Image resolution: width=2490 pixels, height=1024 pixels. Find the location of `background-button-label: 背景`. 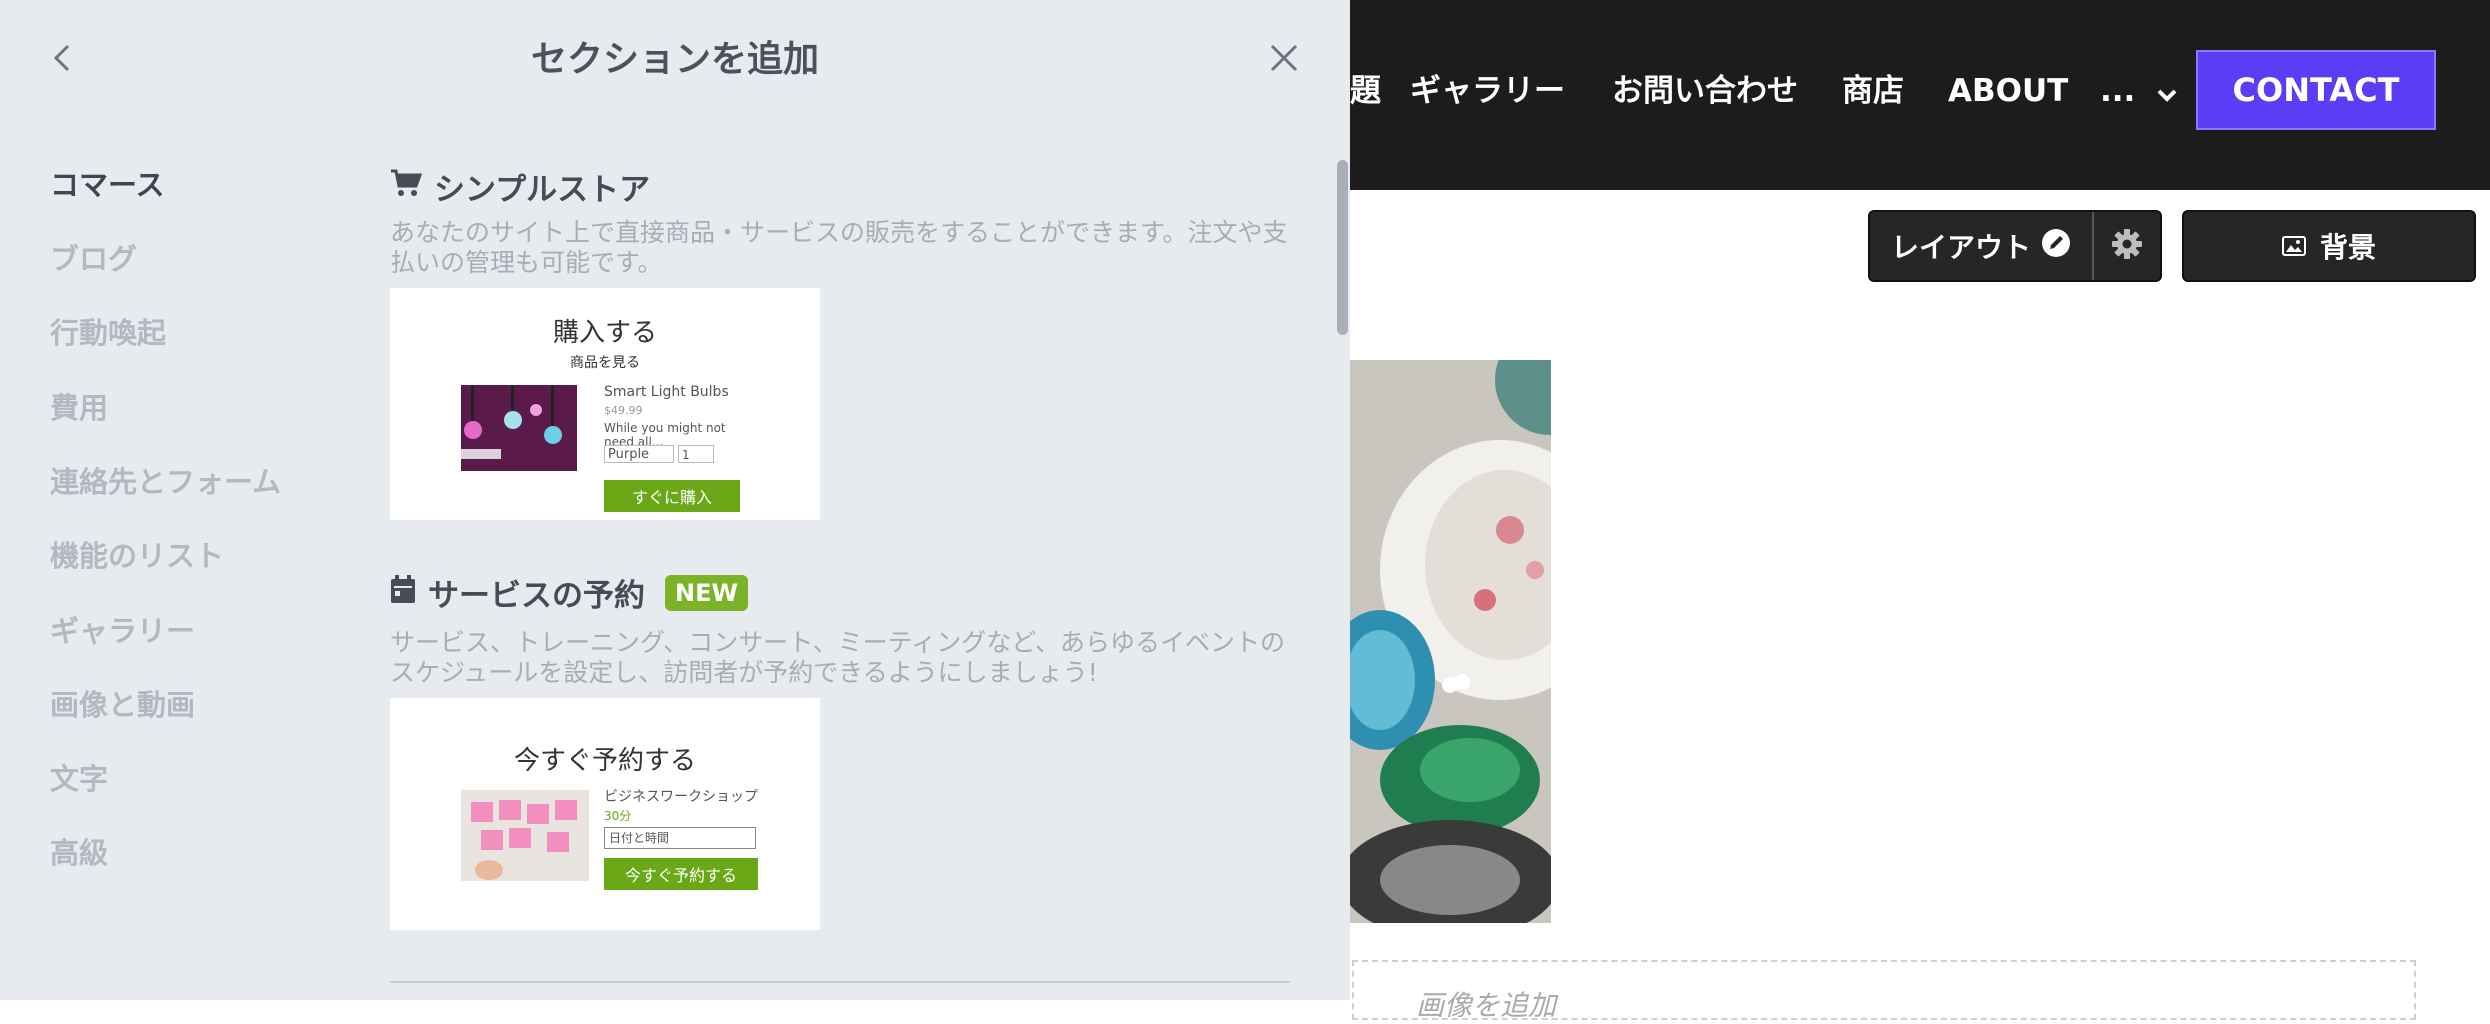

background-button-label: 背景 is located at coordinates (2347, 247).